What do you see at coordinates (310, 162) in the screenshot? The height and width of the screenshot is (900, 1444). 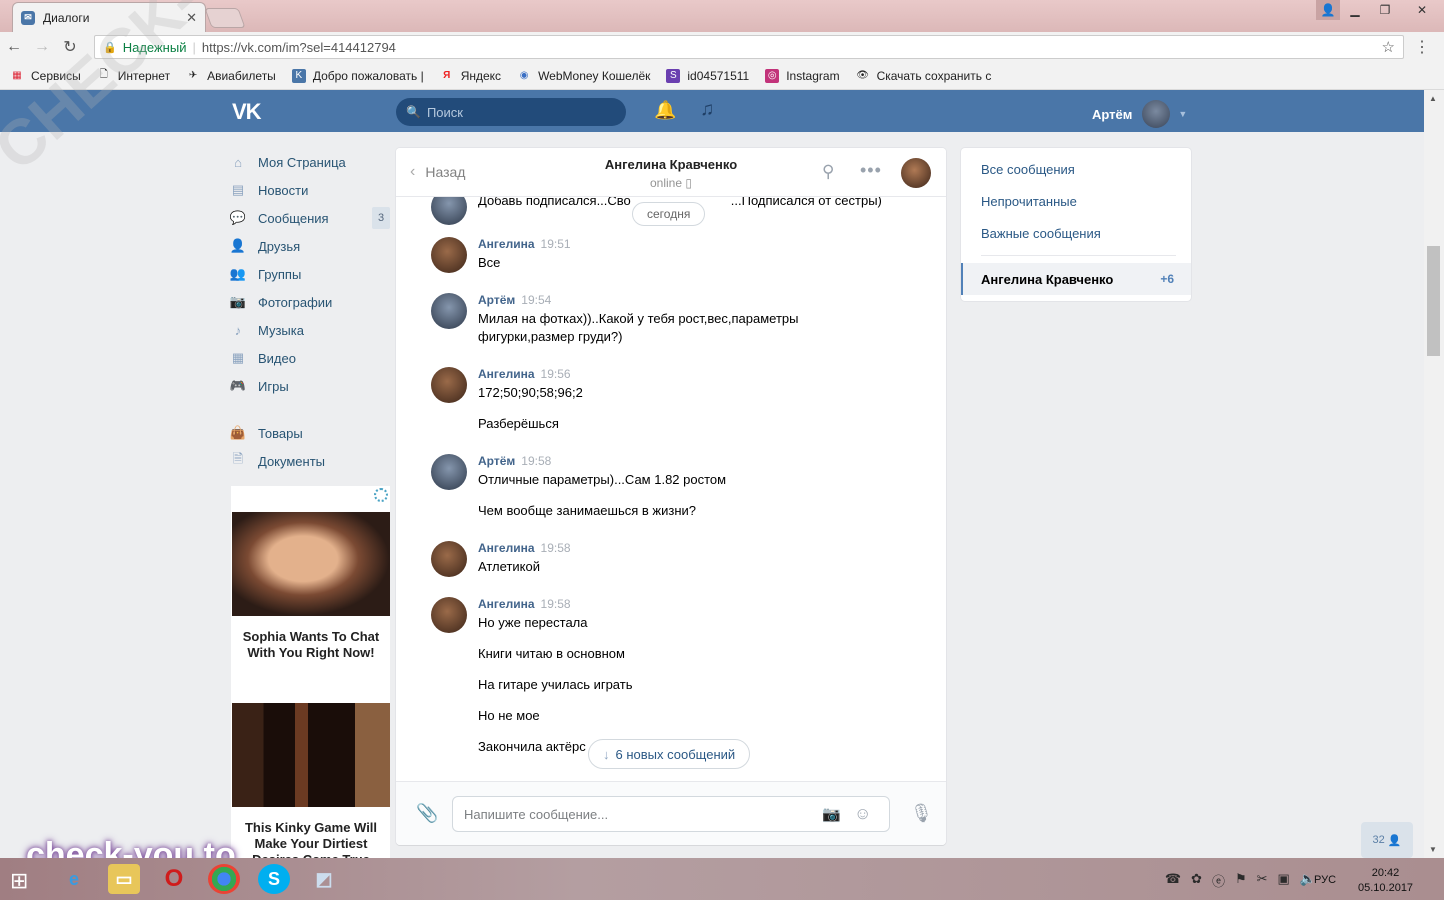 I see `menu-item-my-page: ⌂ Моя Страница` at bounding box center [310, 162].